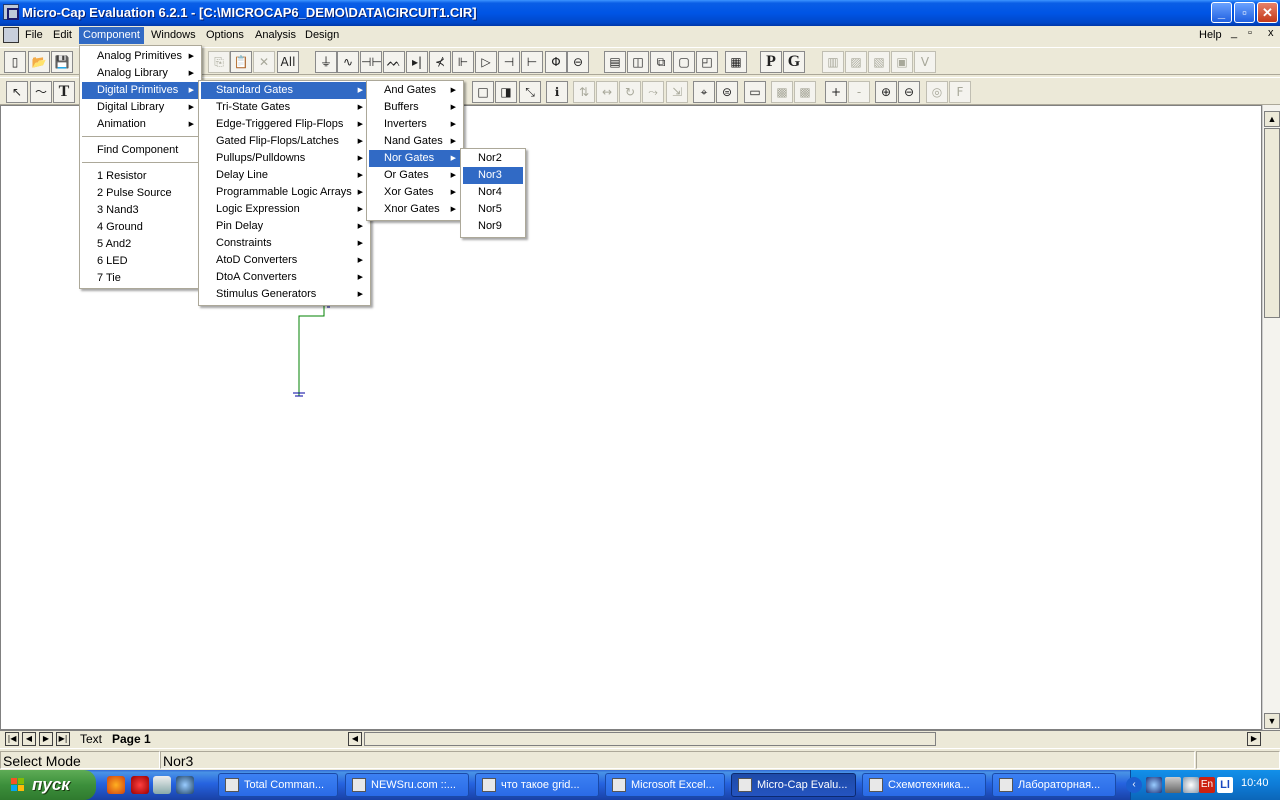 This screenshot has width=1280, height=800. I want to click on capacitor-icon: ⊣⊢, so click(371, 62).